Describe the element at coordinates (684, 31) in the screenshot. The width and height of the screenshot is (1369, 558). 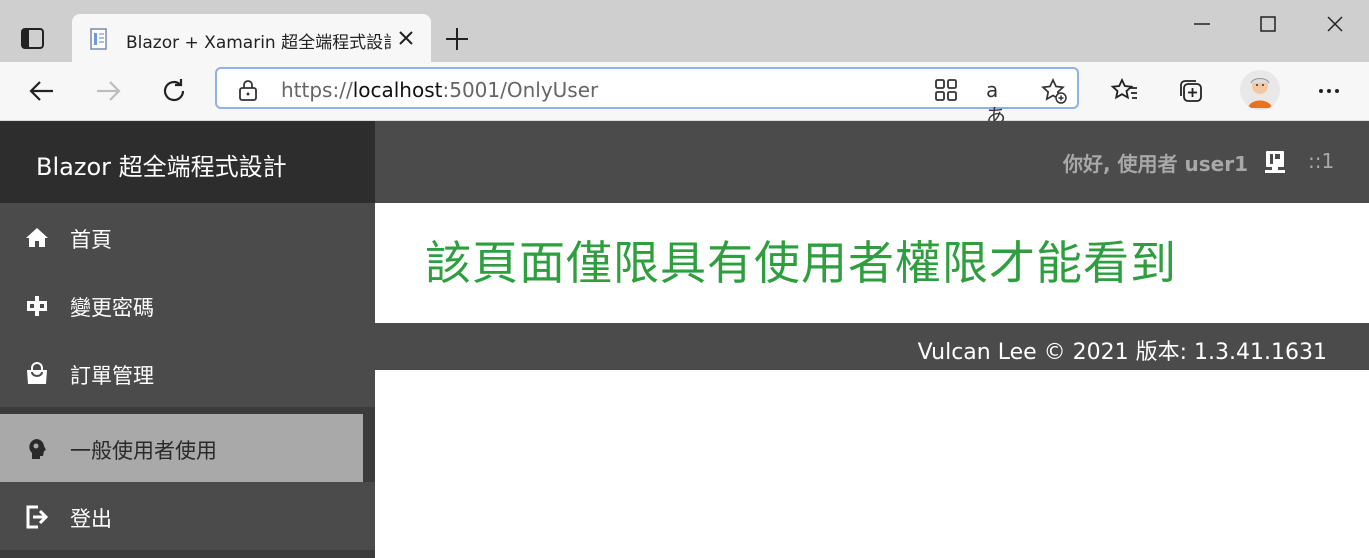
I see `browser-tab-bar: Blazor + Xamarin 超全端程式設計` at that location.